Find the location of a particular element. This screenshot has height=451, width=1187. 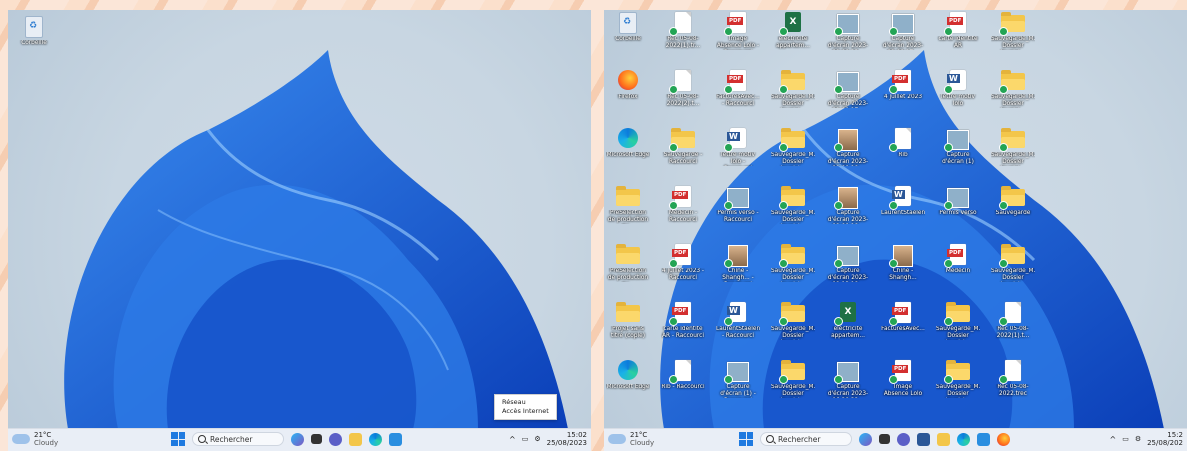

desktop-icon: PDF carte identite AR is located at coordinates (958, 31).